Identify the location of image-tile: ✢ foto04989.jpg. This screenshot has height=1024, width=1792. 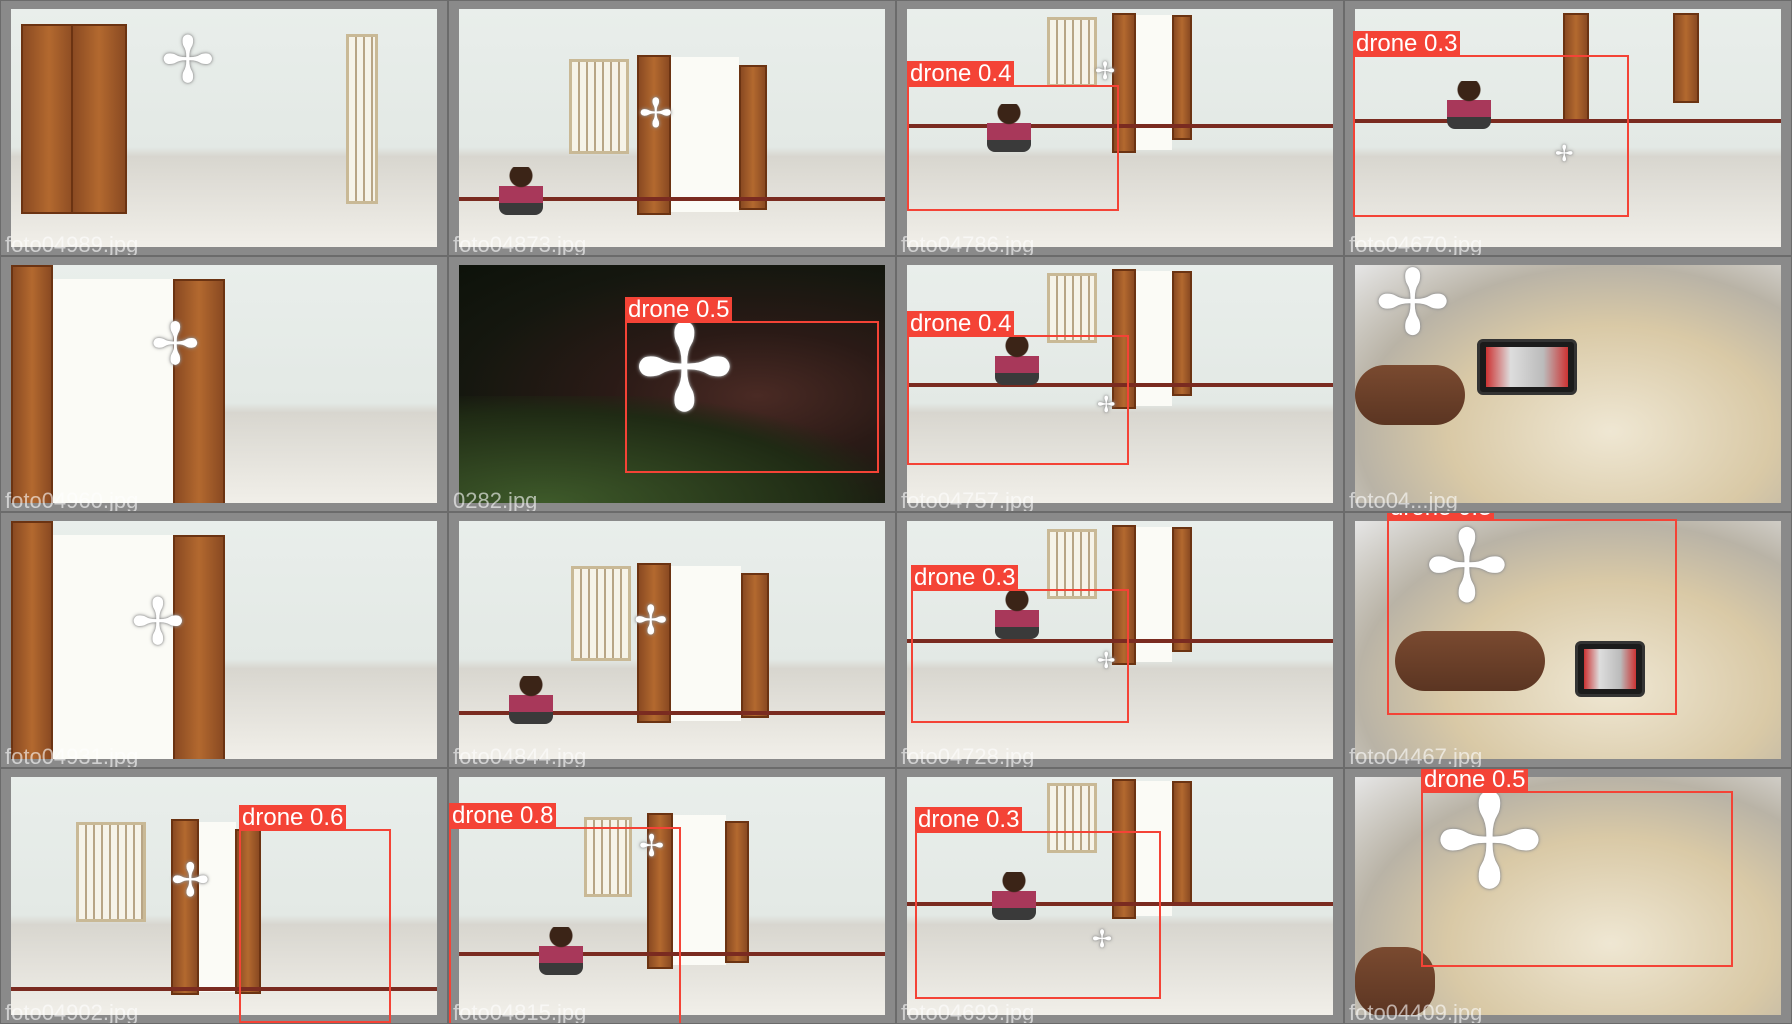
(224, 128).